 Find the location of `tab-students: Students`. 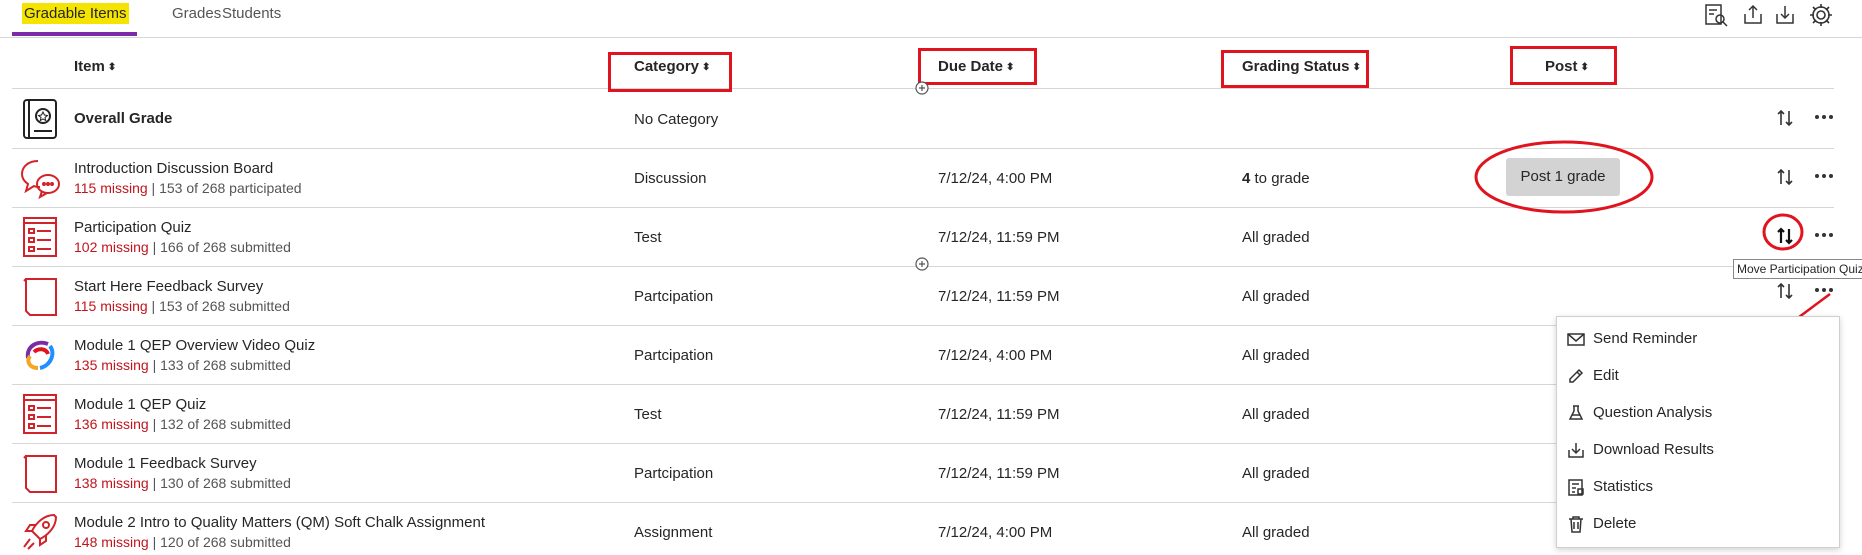

tab-students: Students is located at coordinates (251, 17).